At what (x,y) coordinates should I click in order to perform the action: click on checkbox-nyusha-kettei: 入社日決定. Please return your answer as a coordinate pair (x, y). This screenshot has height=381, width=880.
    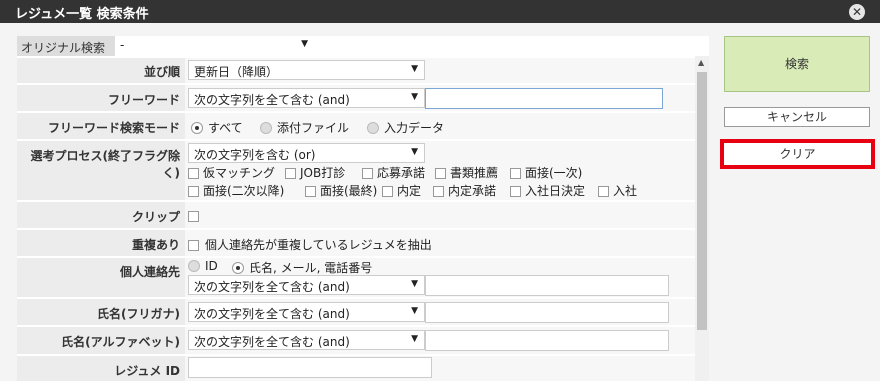
    Looking at the image, I should click on (547, 190).